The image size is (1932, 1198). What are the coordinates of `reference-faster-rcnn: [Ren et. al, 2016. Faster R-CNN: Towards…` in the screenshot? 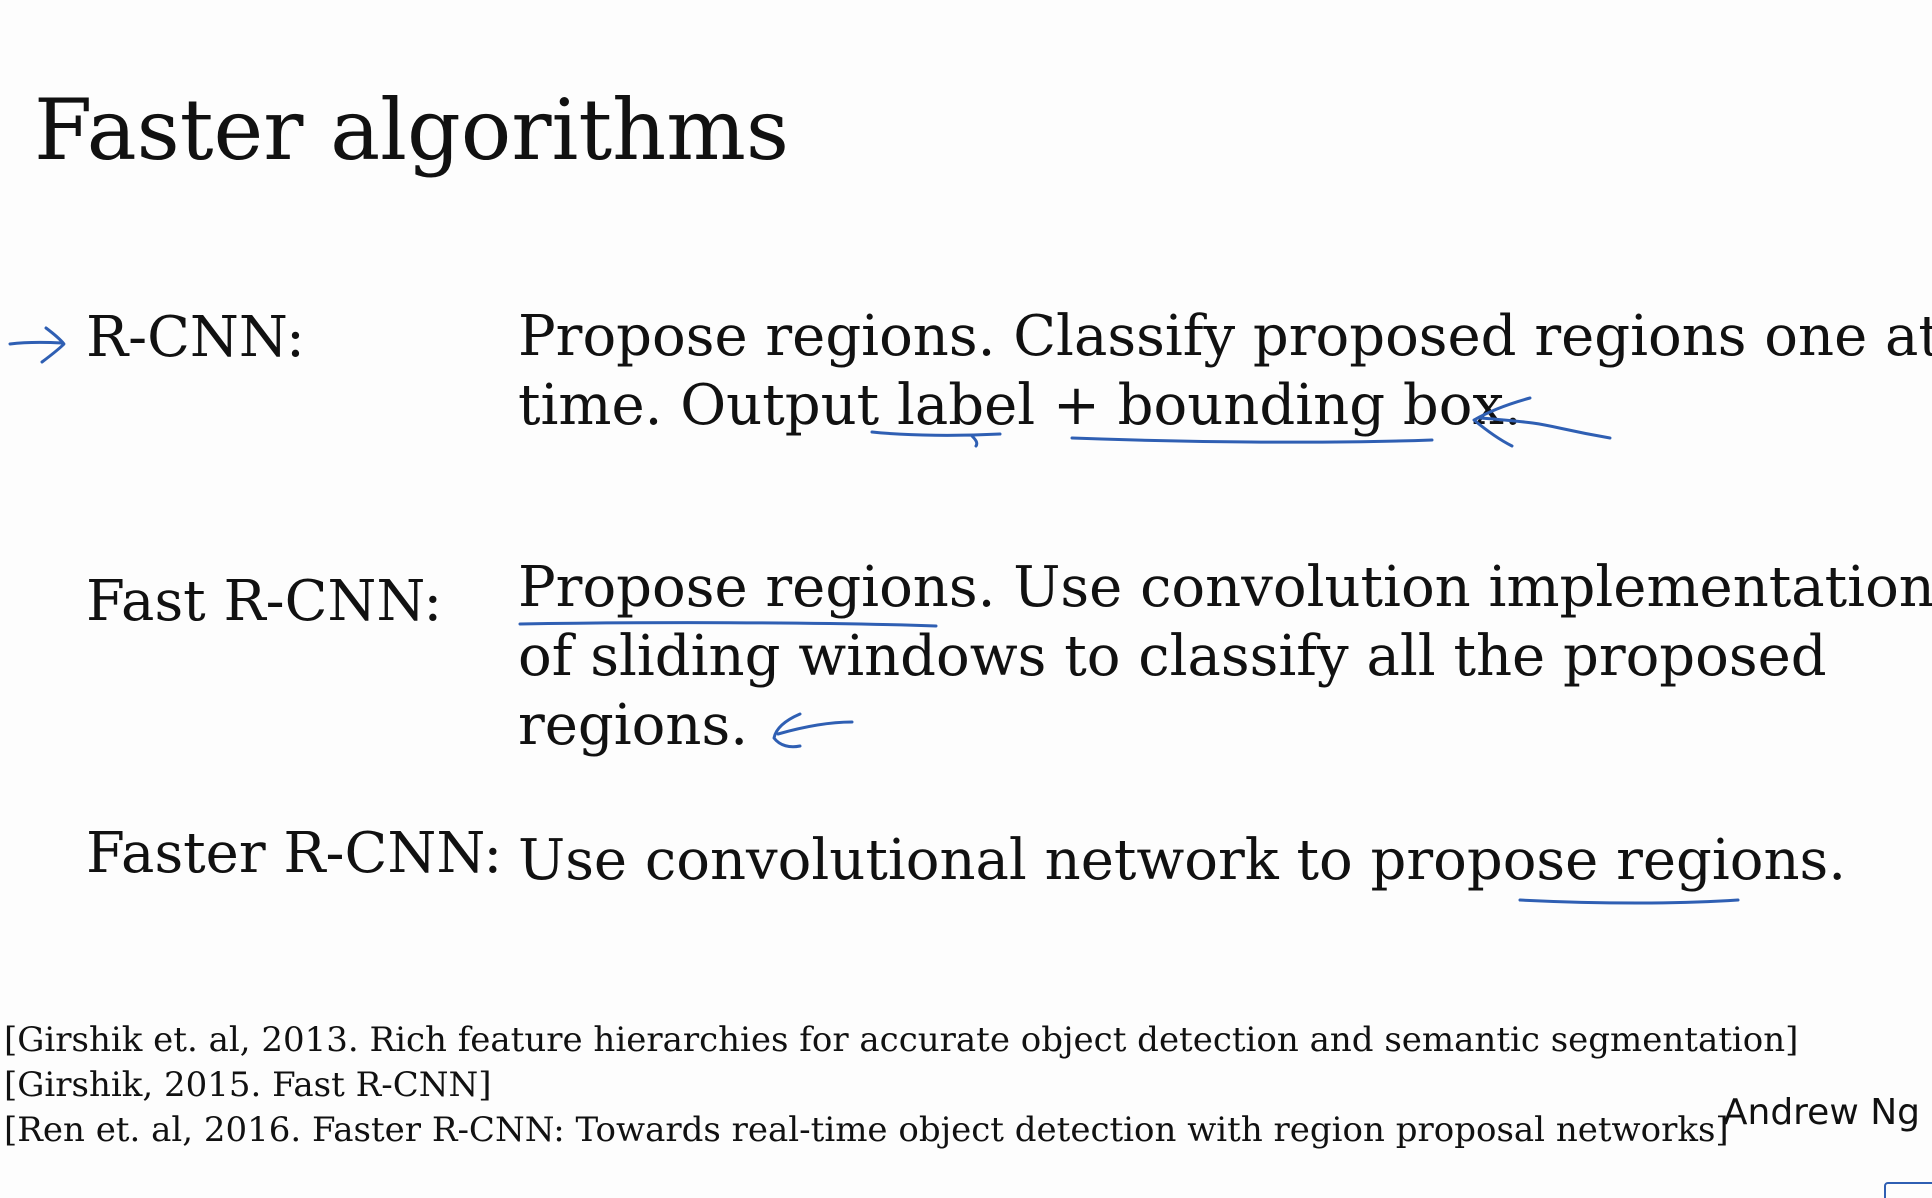 It's located at (866, 1130).